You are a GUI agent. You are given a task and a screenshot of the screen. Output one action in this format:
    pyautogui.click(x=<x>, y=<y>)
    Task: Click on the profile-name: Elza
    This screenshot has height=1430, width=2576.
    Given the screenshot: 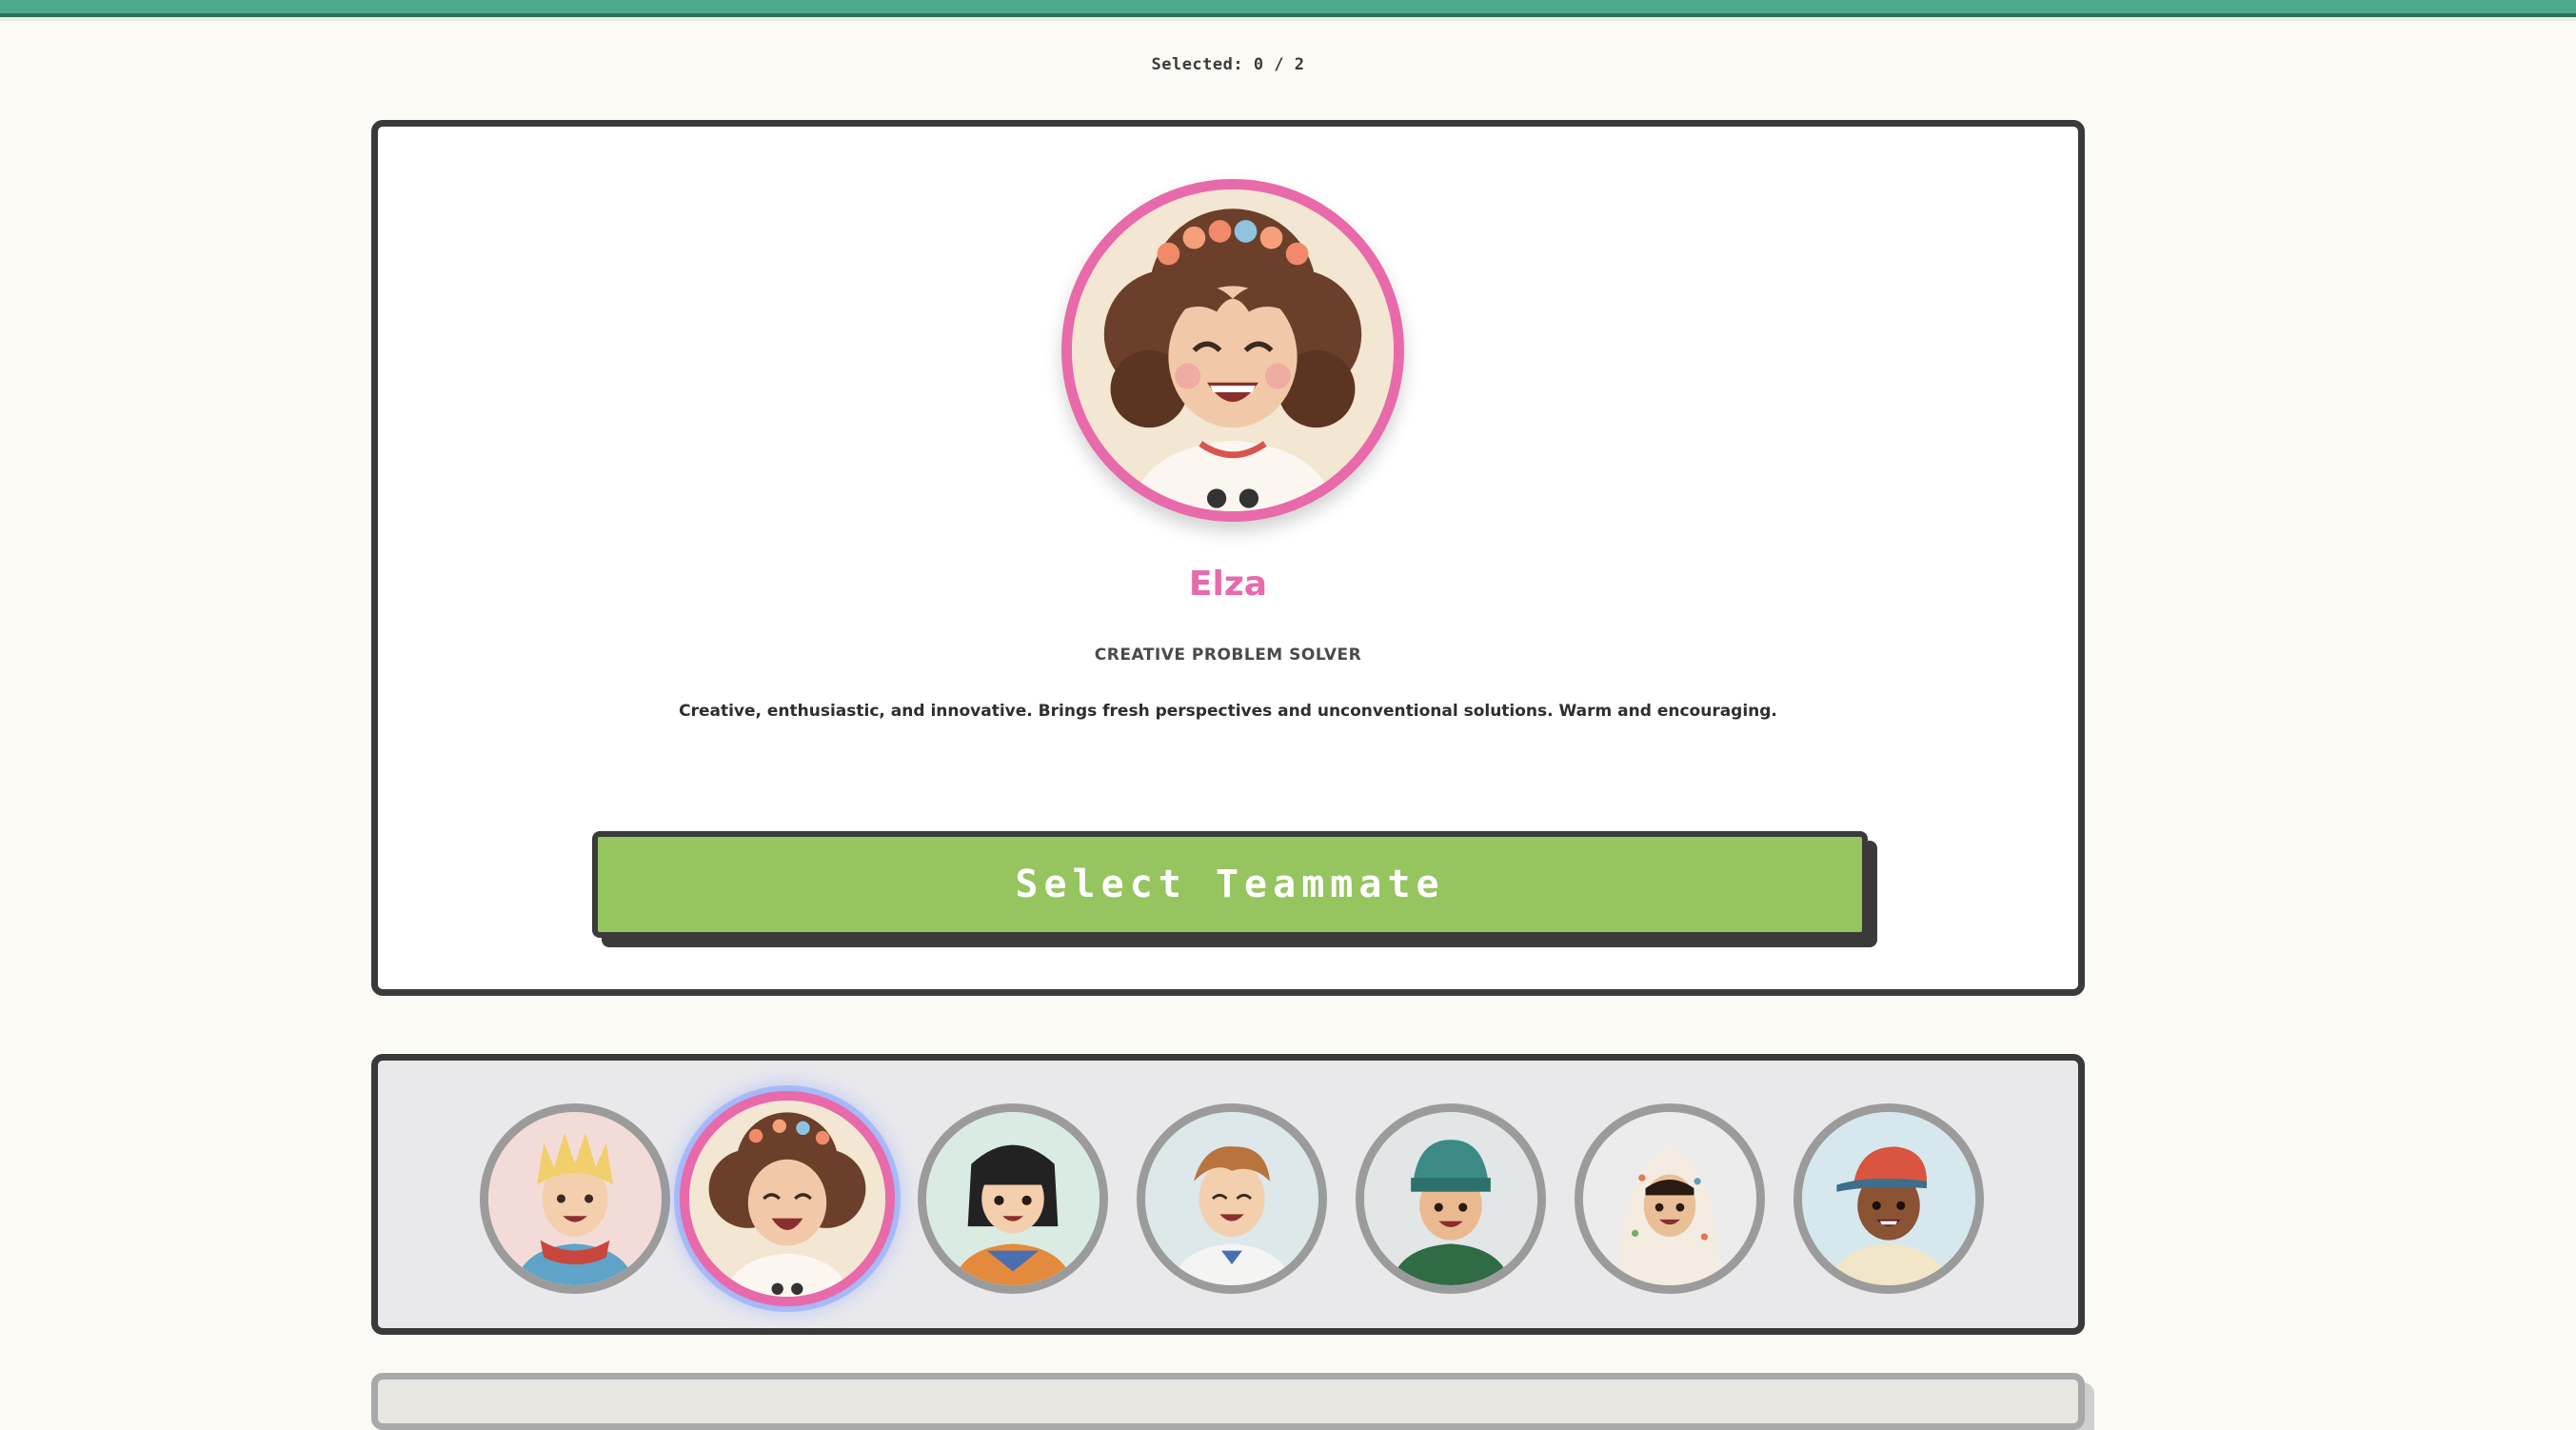 What is the action you would take?
    pyautogui.click(x=1228, y=584)
    